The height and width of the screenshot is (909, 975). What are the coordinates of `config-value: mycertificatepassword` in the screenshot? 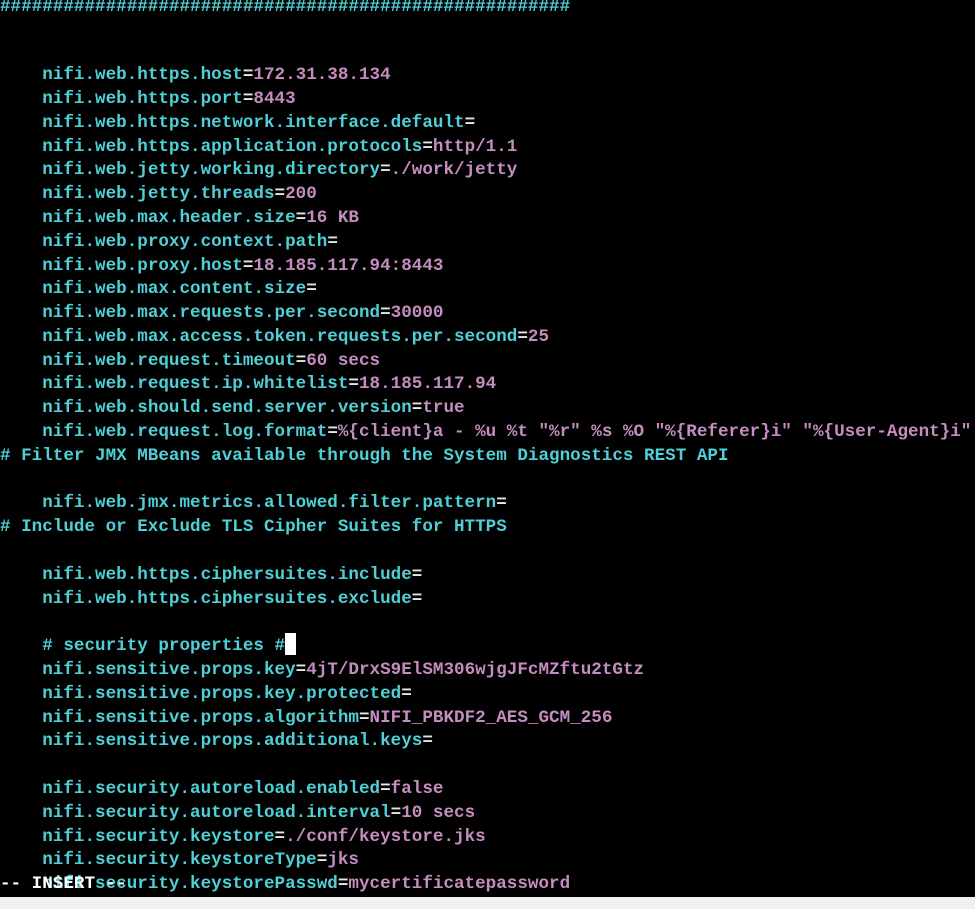 It's located at (459, 883).